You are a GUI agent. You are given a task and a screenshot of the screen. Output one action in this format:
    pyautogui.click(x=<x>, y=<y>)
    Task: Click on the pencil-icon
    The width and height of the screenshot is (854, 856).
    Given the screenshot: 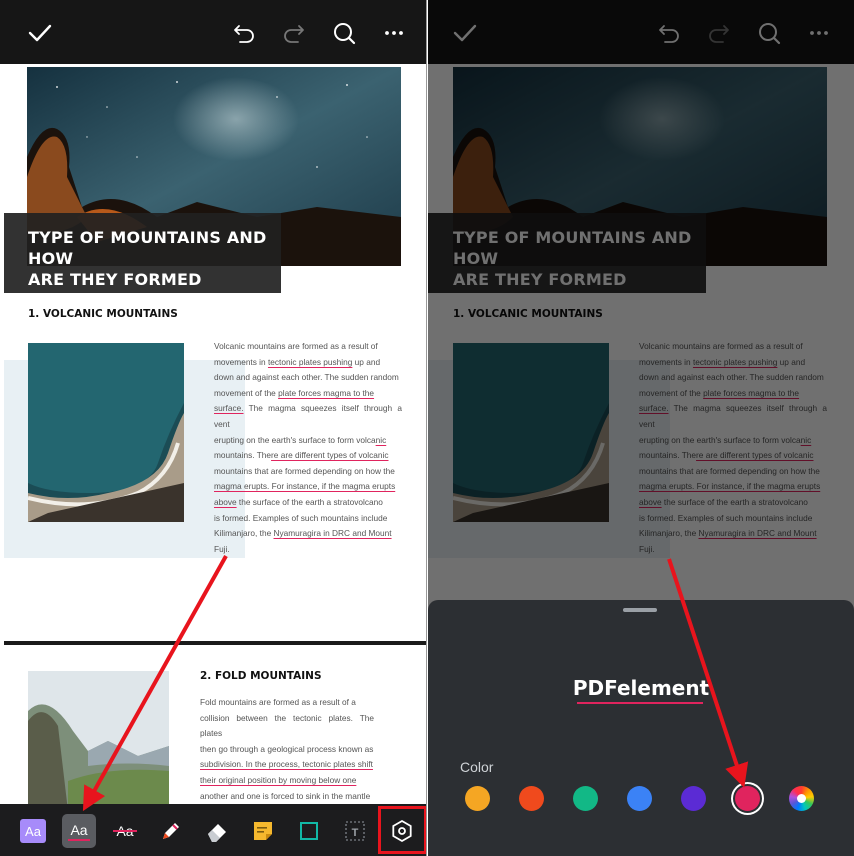 What is the action you would take?
    pyautogui.click(x=171, y=831)
    